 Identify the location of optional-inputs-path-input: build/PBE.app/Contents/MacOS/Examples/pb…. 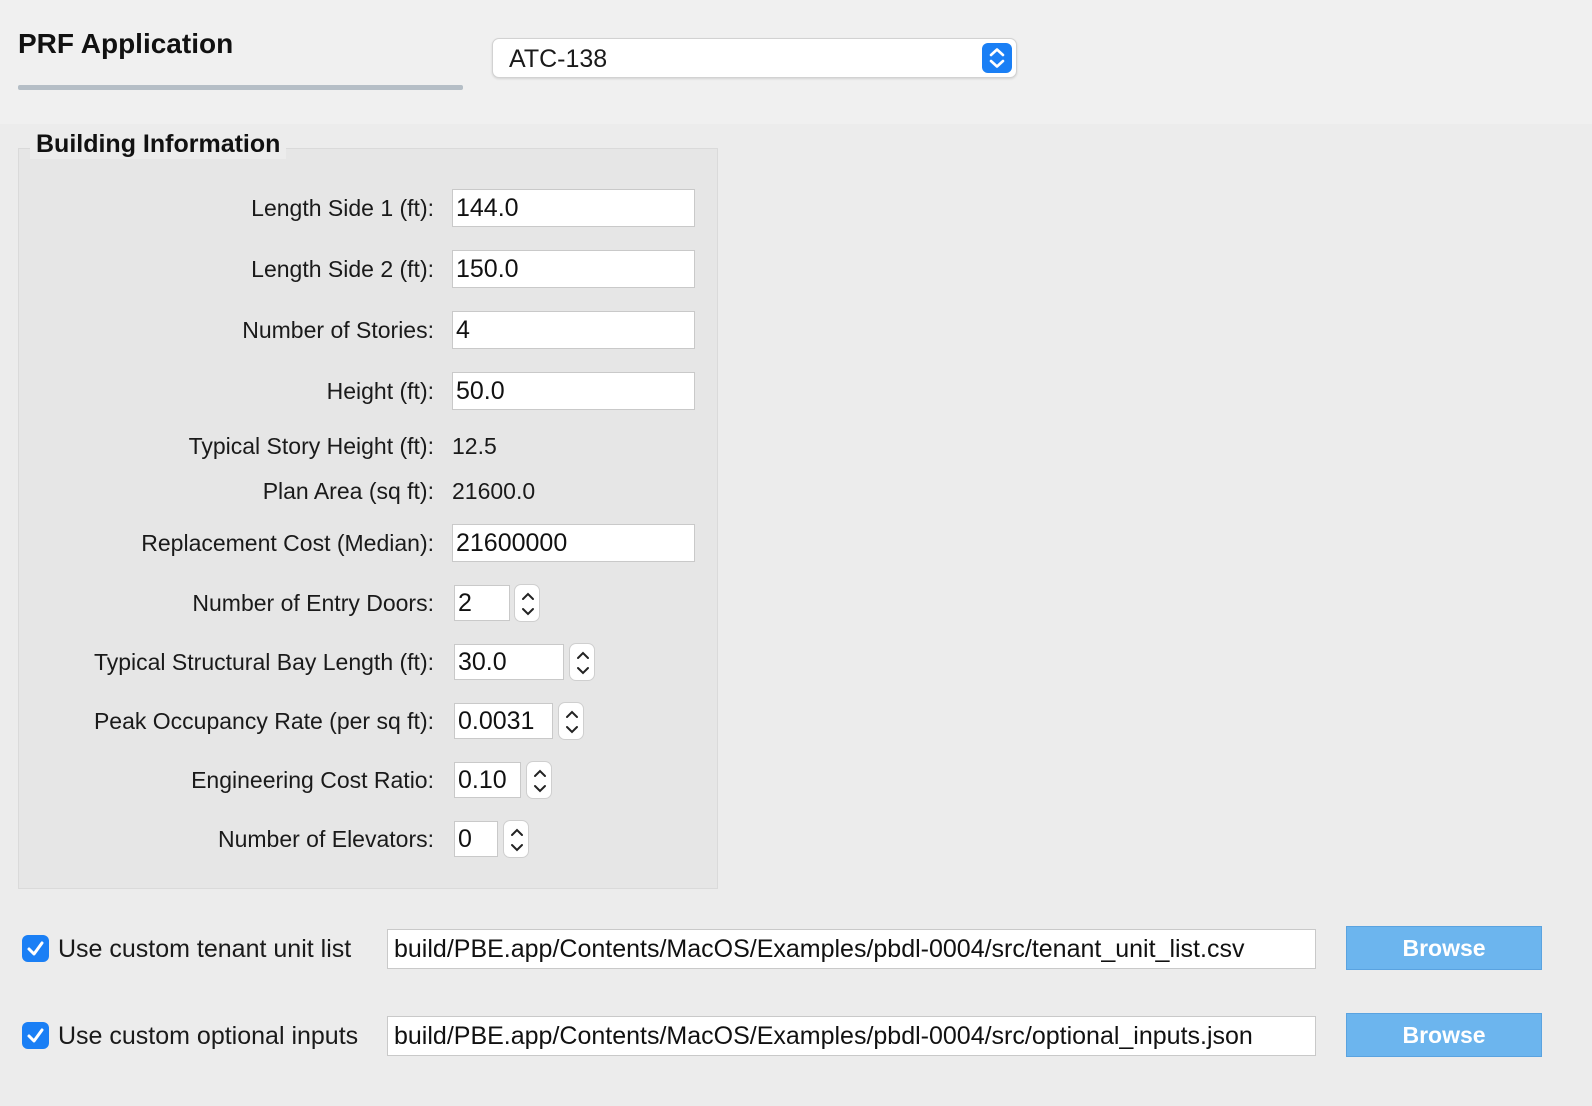
(851, 1036).